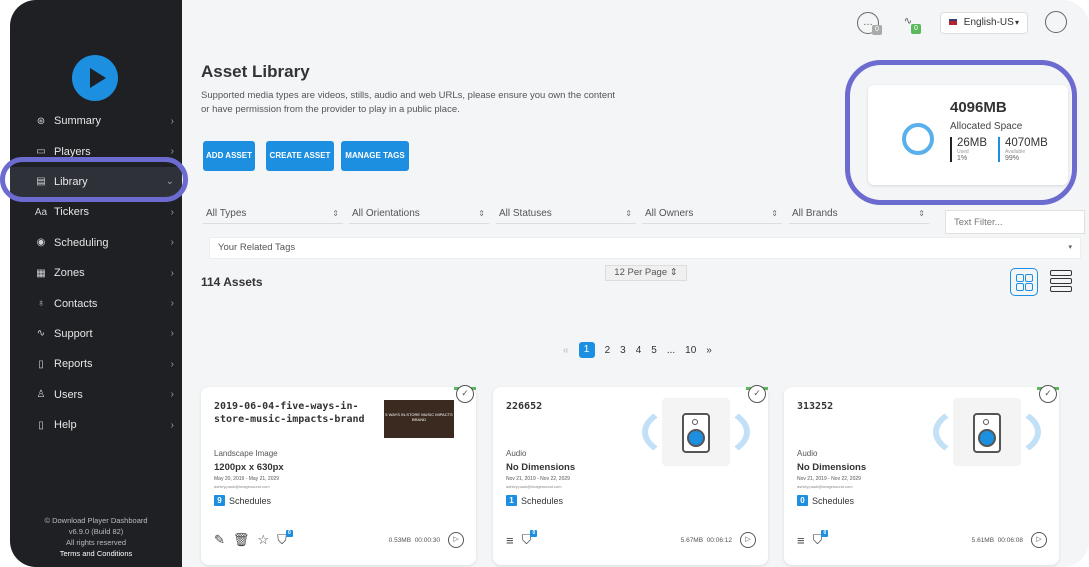 The width and height of the screenshot is (1089, 567). I want to click on asset-owner: ashley.pauk@imagesound.com, so click(242, 486).